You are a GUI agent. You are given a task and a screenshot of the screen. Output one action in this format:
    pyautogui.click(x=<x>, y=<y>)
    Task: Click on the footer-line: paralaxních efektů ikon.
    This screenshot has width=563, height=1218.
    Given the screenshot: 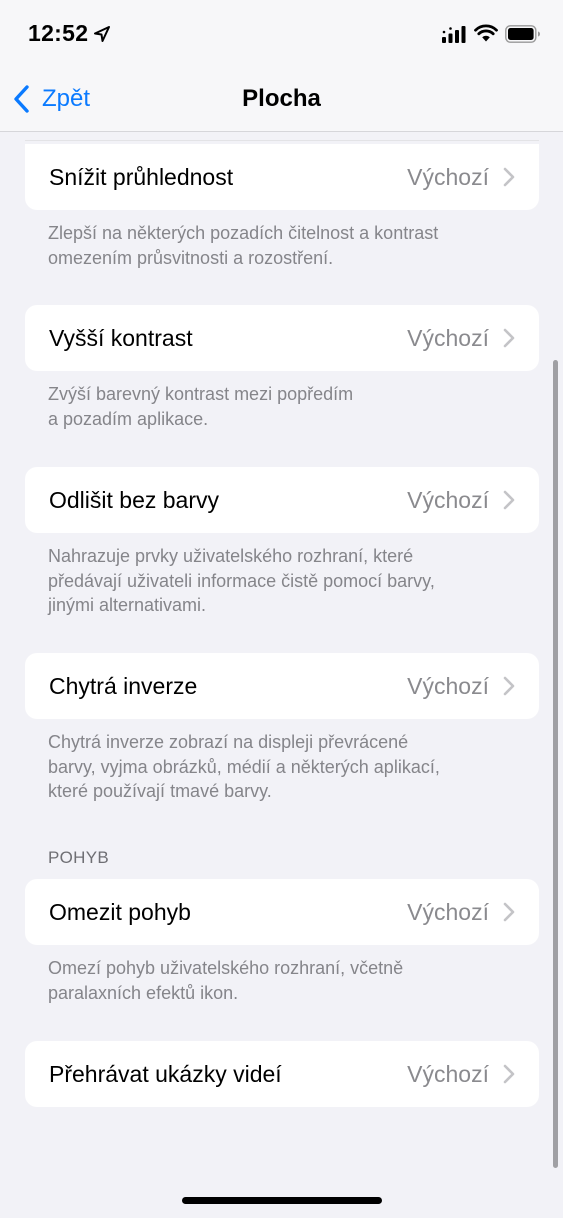 What is the action you would take?
    pyautogui.click(x=143, y=992)
    